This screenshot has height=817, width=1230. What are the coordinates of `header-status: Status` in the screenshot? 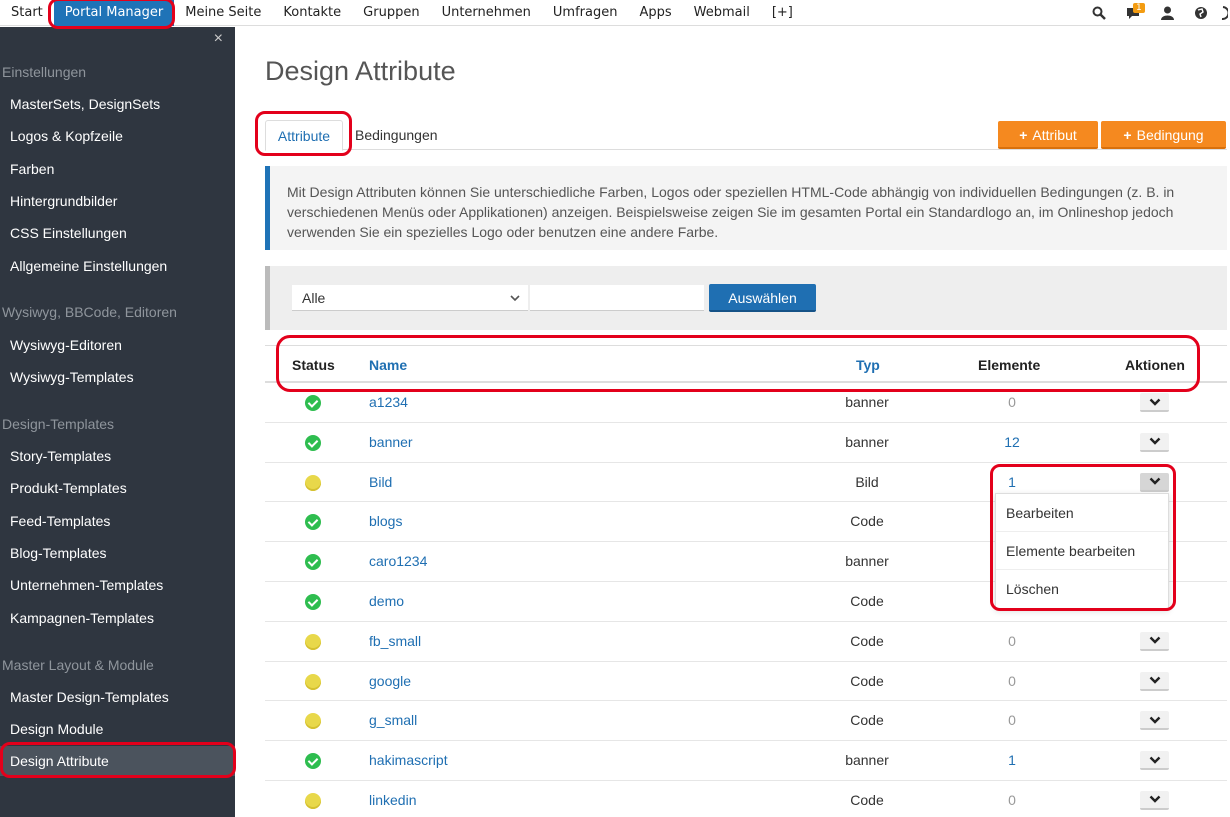 It's located at (313, 365).